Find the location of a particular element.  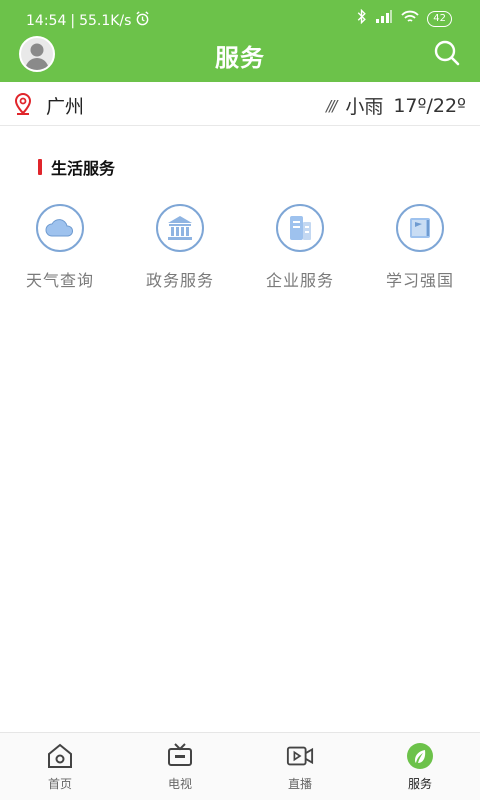

status-left: 14:54 | 55.1K/s is located at coordinates (88, 20).